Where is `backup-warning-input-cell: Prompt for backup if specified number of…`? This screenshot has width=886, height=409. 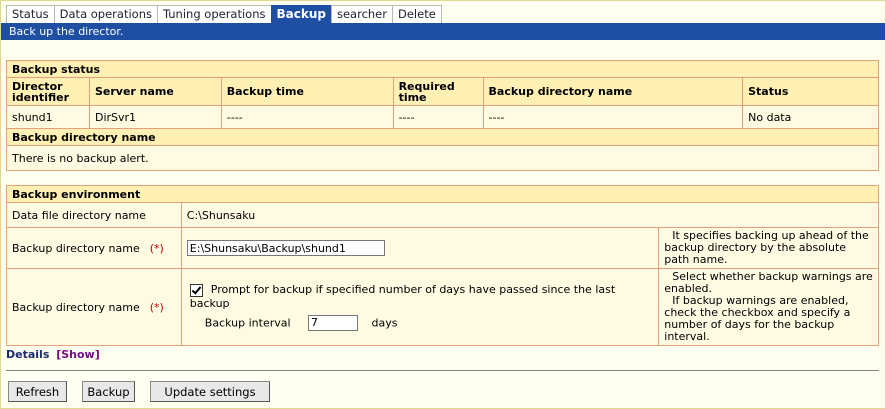 backup-warning-input-cell: Prompt for backup if specified number of… is located at coordinates (420, 307).